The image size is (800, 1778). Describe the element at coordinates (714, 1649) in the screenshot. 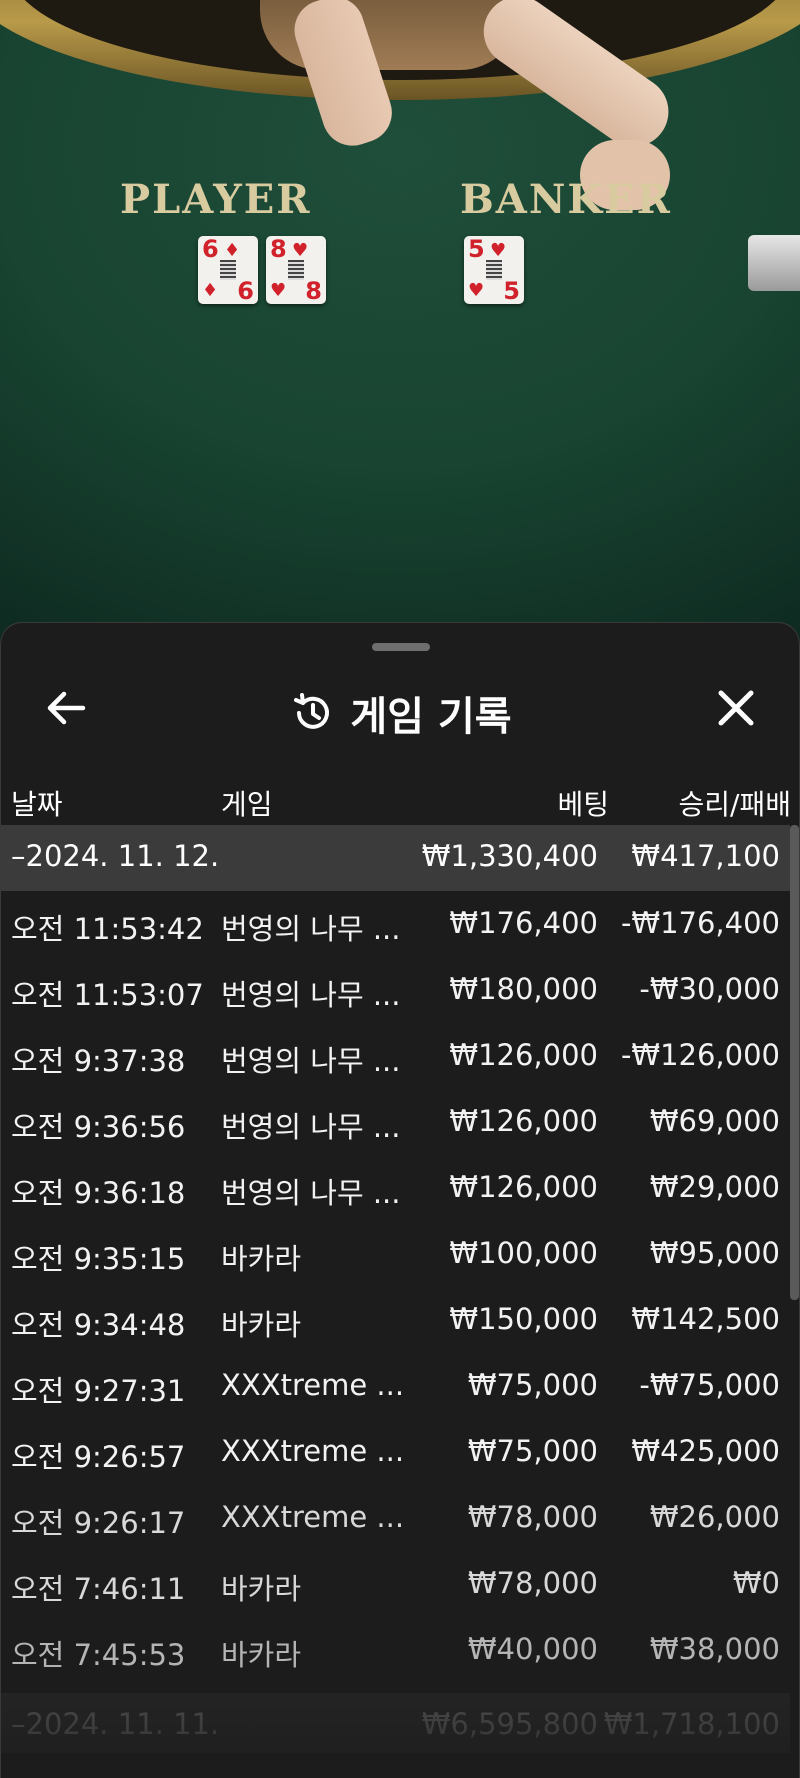

I see `row-result: ₩38,000` at that location.